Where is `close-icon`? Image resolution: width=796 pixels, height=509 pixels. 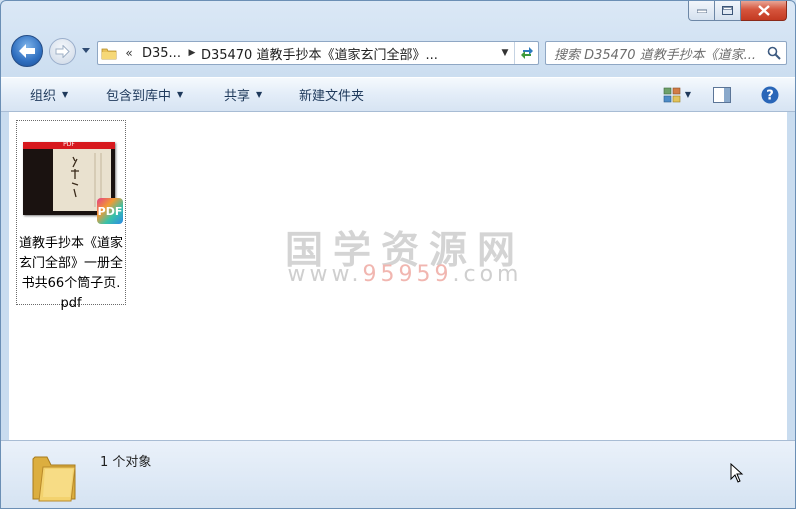
close-icon is located at coordinates (763, 10).